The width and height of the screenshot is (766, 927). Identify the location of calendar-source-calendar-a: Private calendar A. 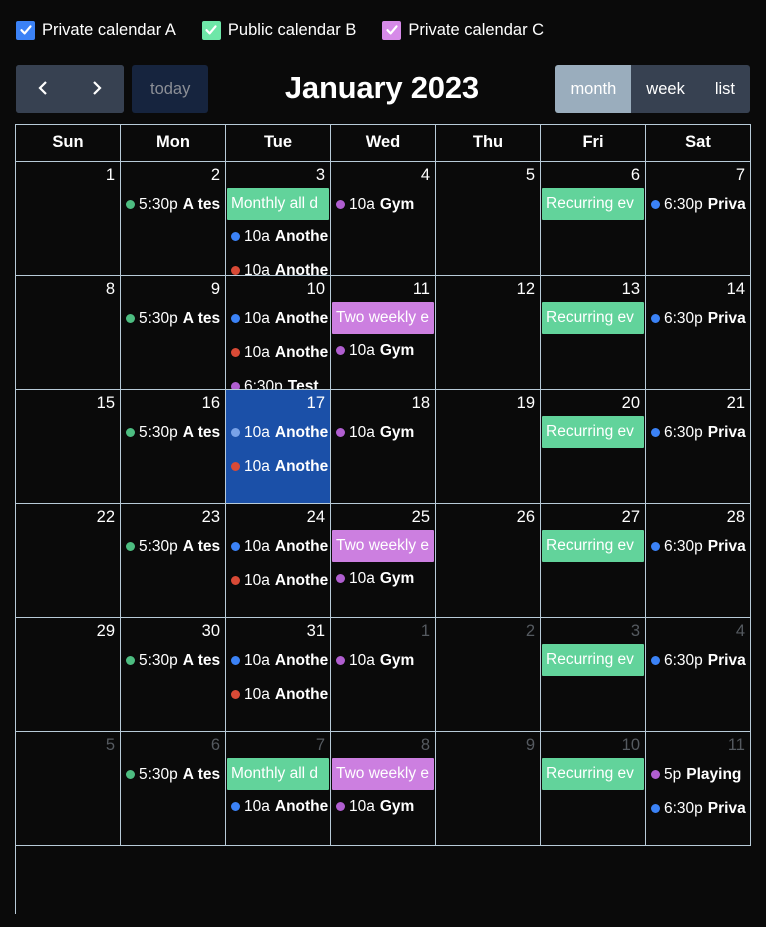
(96, 30).